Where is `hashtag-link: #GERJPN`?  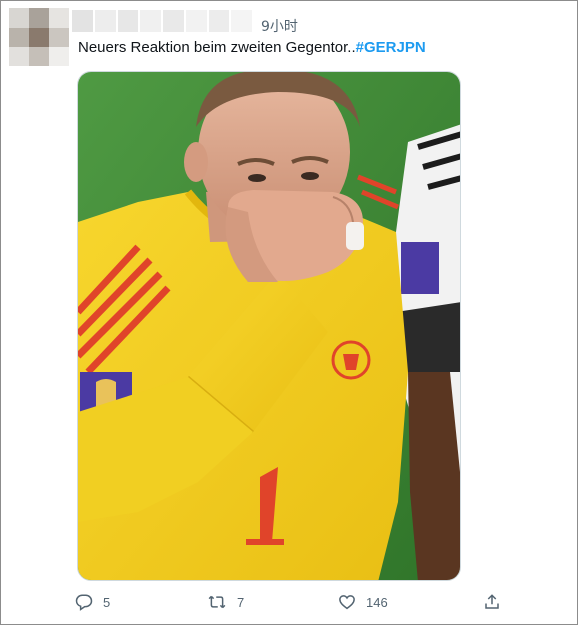
hashtag-link: #GERJPN is located at coordinates (391, 47).